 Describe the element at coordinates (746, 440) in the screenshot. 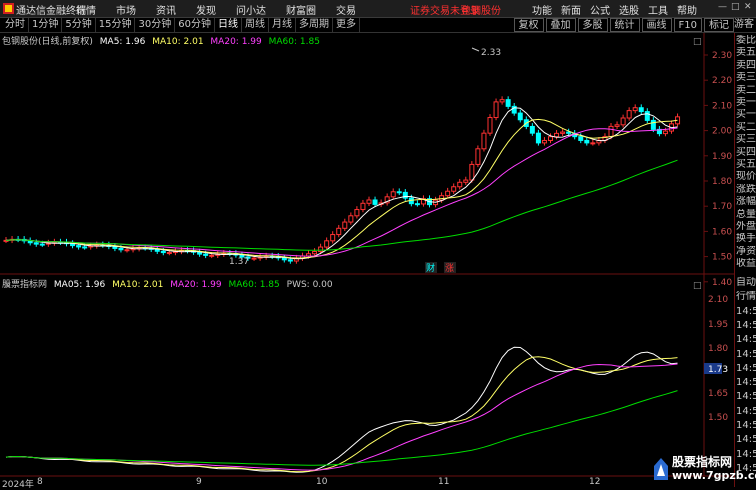

I see `tick-time-11: 14:50` at that location.